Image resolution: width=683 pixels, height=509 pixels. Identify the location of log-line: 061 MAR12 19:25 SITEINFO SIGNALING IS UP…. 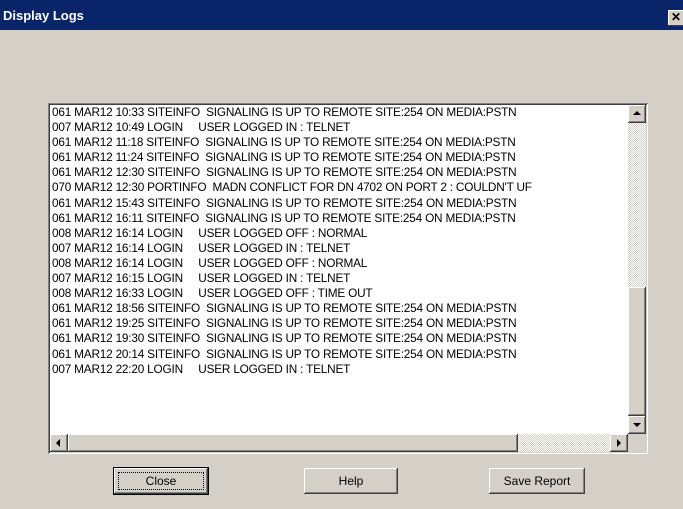
(339, 323).